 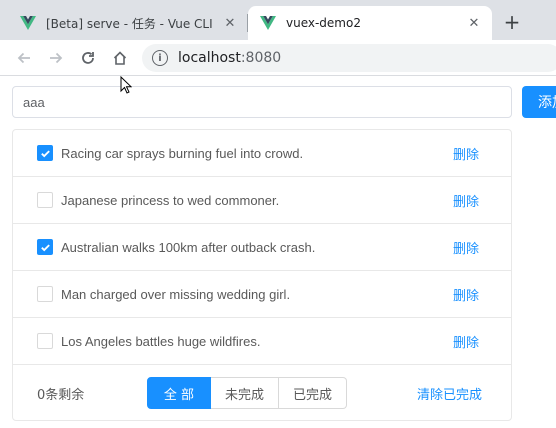 I want to click on arrow-left-icon, so click(x=23, y=57).